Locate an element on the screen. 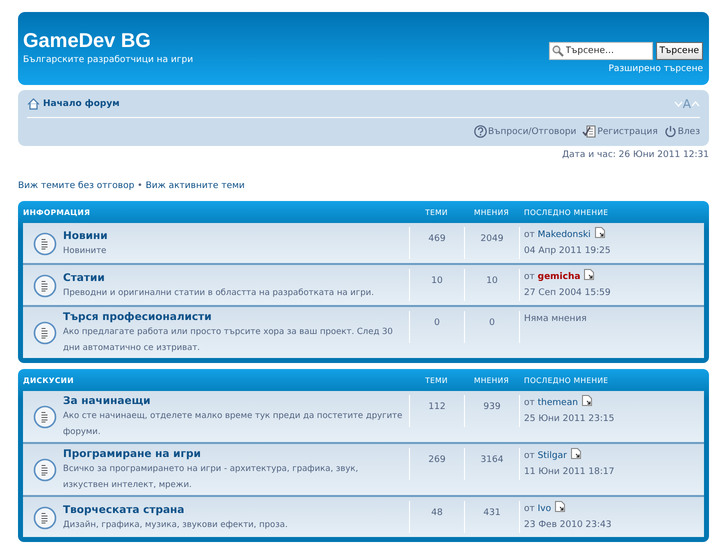 This screenshot has width=727, height=545. username-link: Makedonski is located at coordinates (564, 235).